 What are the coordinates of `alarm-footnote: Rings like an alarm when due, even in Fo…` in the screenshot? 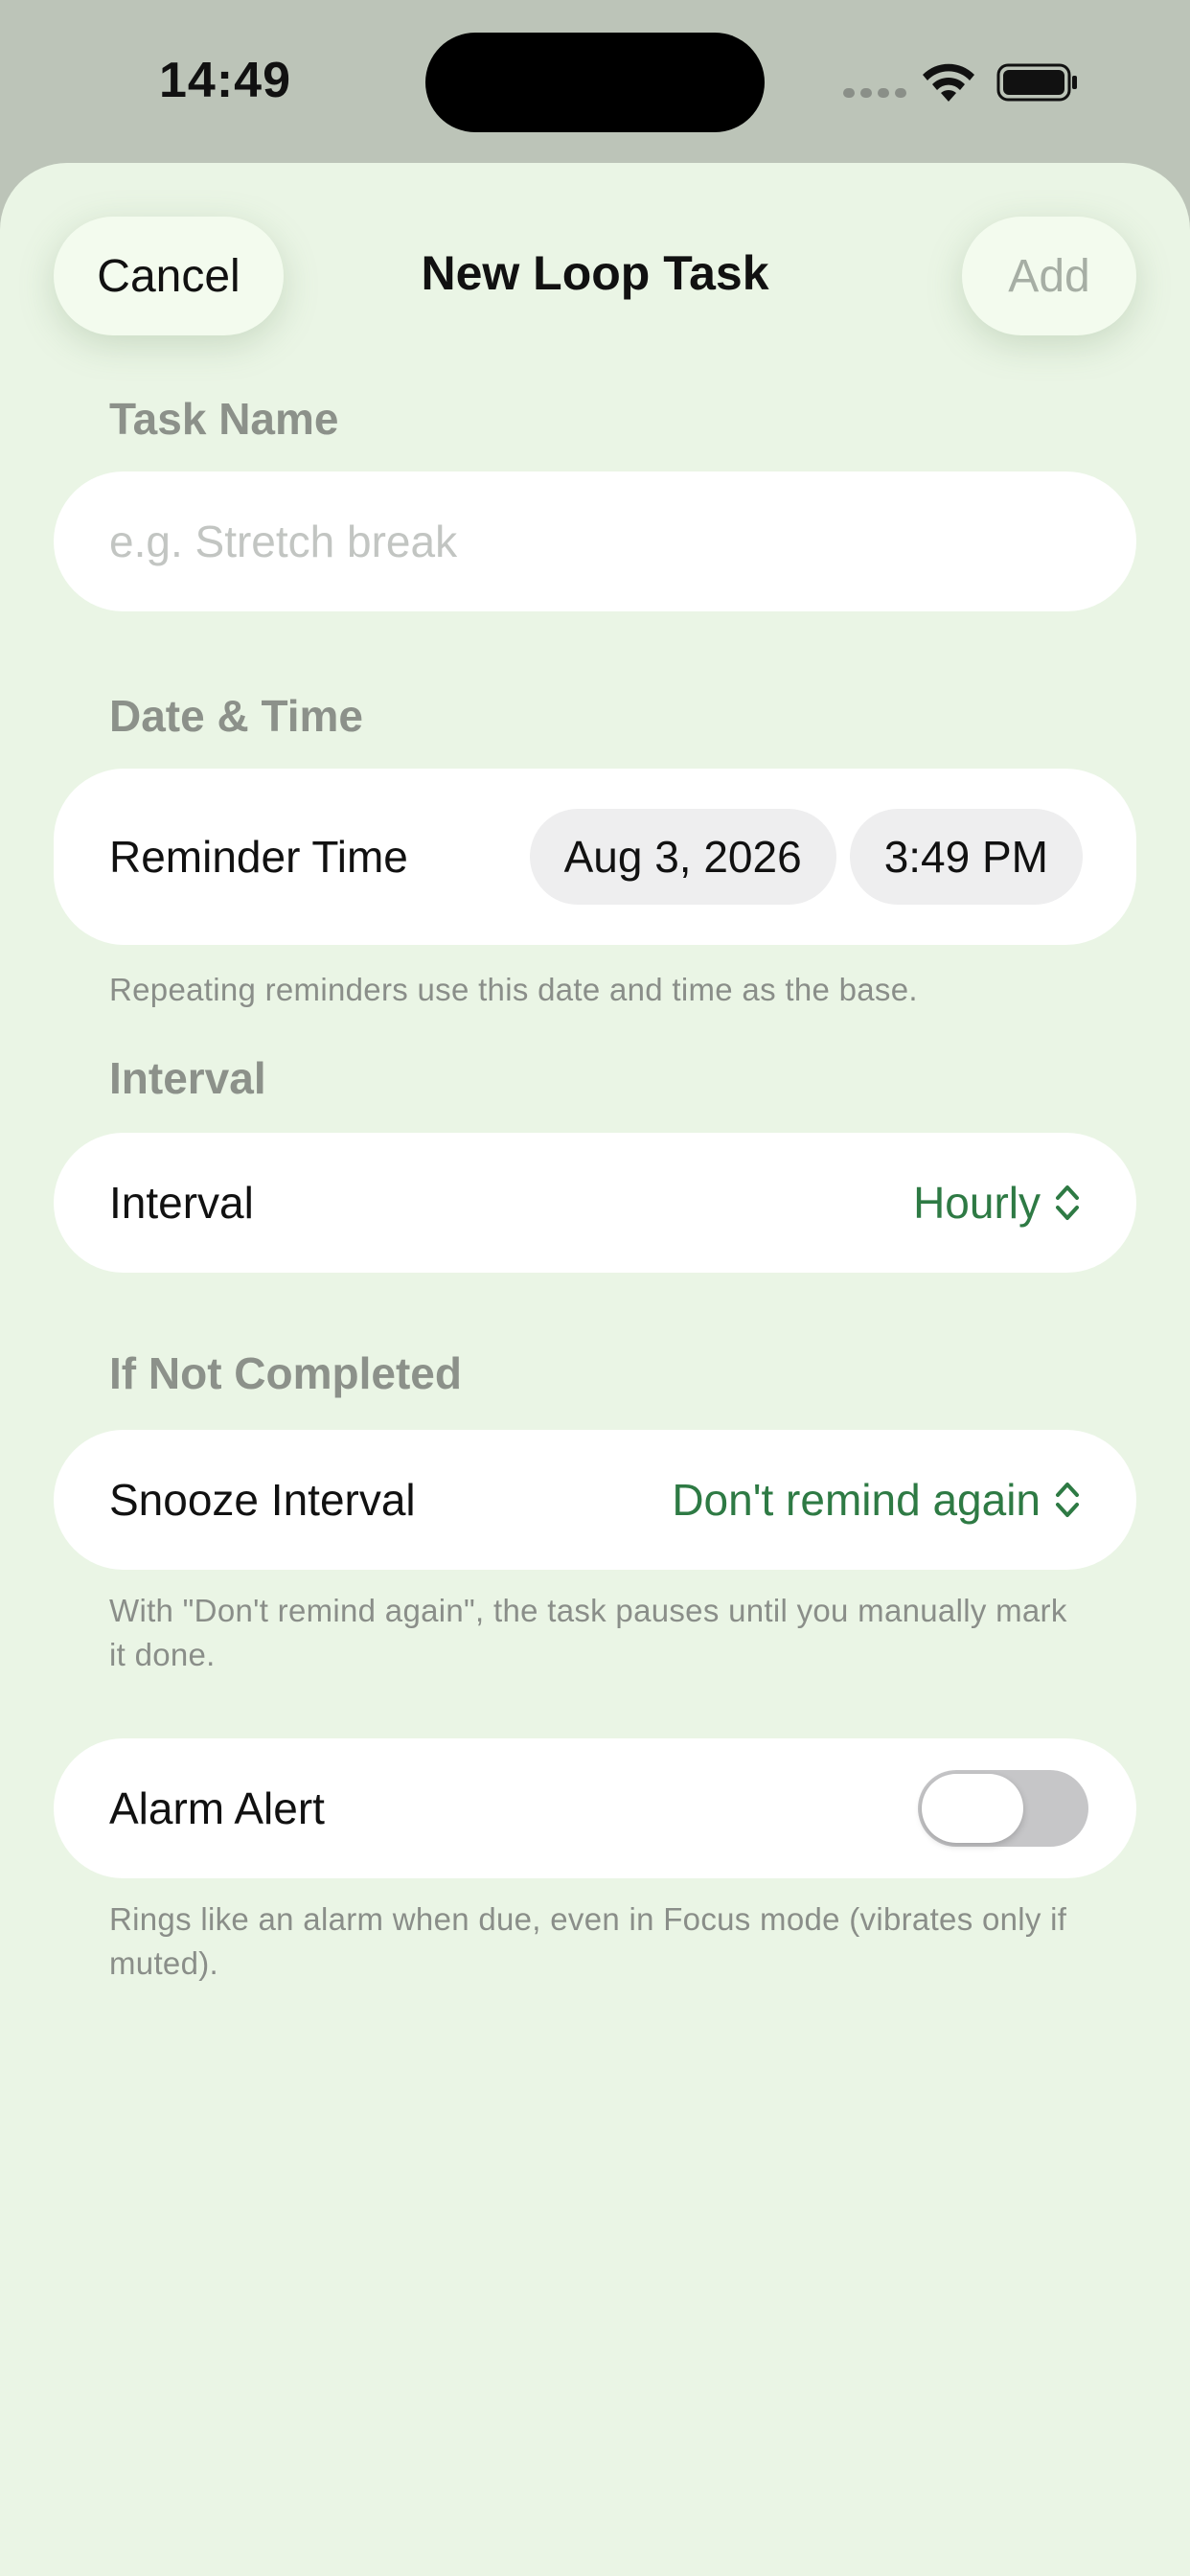 It's located at (588, 1941).